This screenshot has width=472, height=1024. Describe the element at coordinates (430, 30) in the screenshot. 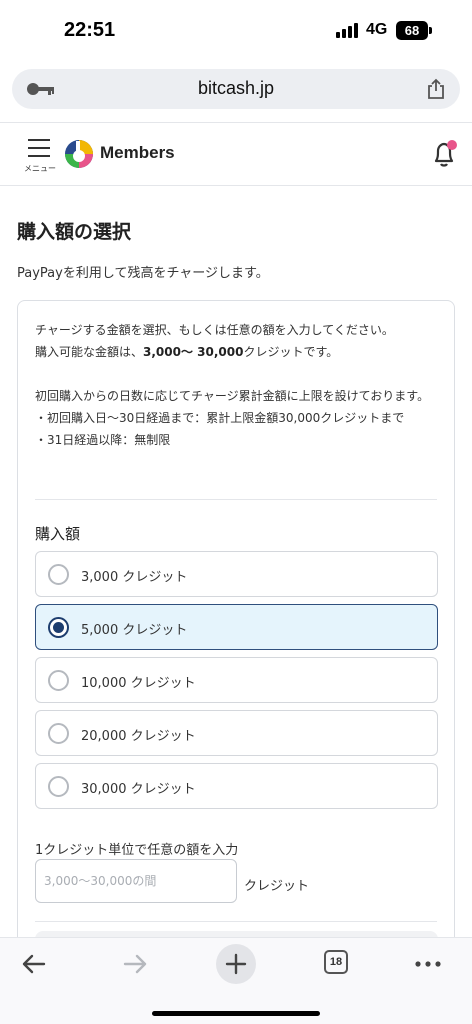

I see `battery-tip` at that location.